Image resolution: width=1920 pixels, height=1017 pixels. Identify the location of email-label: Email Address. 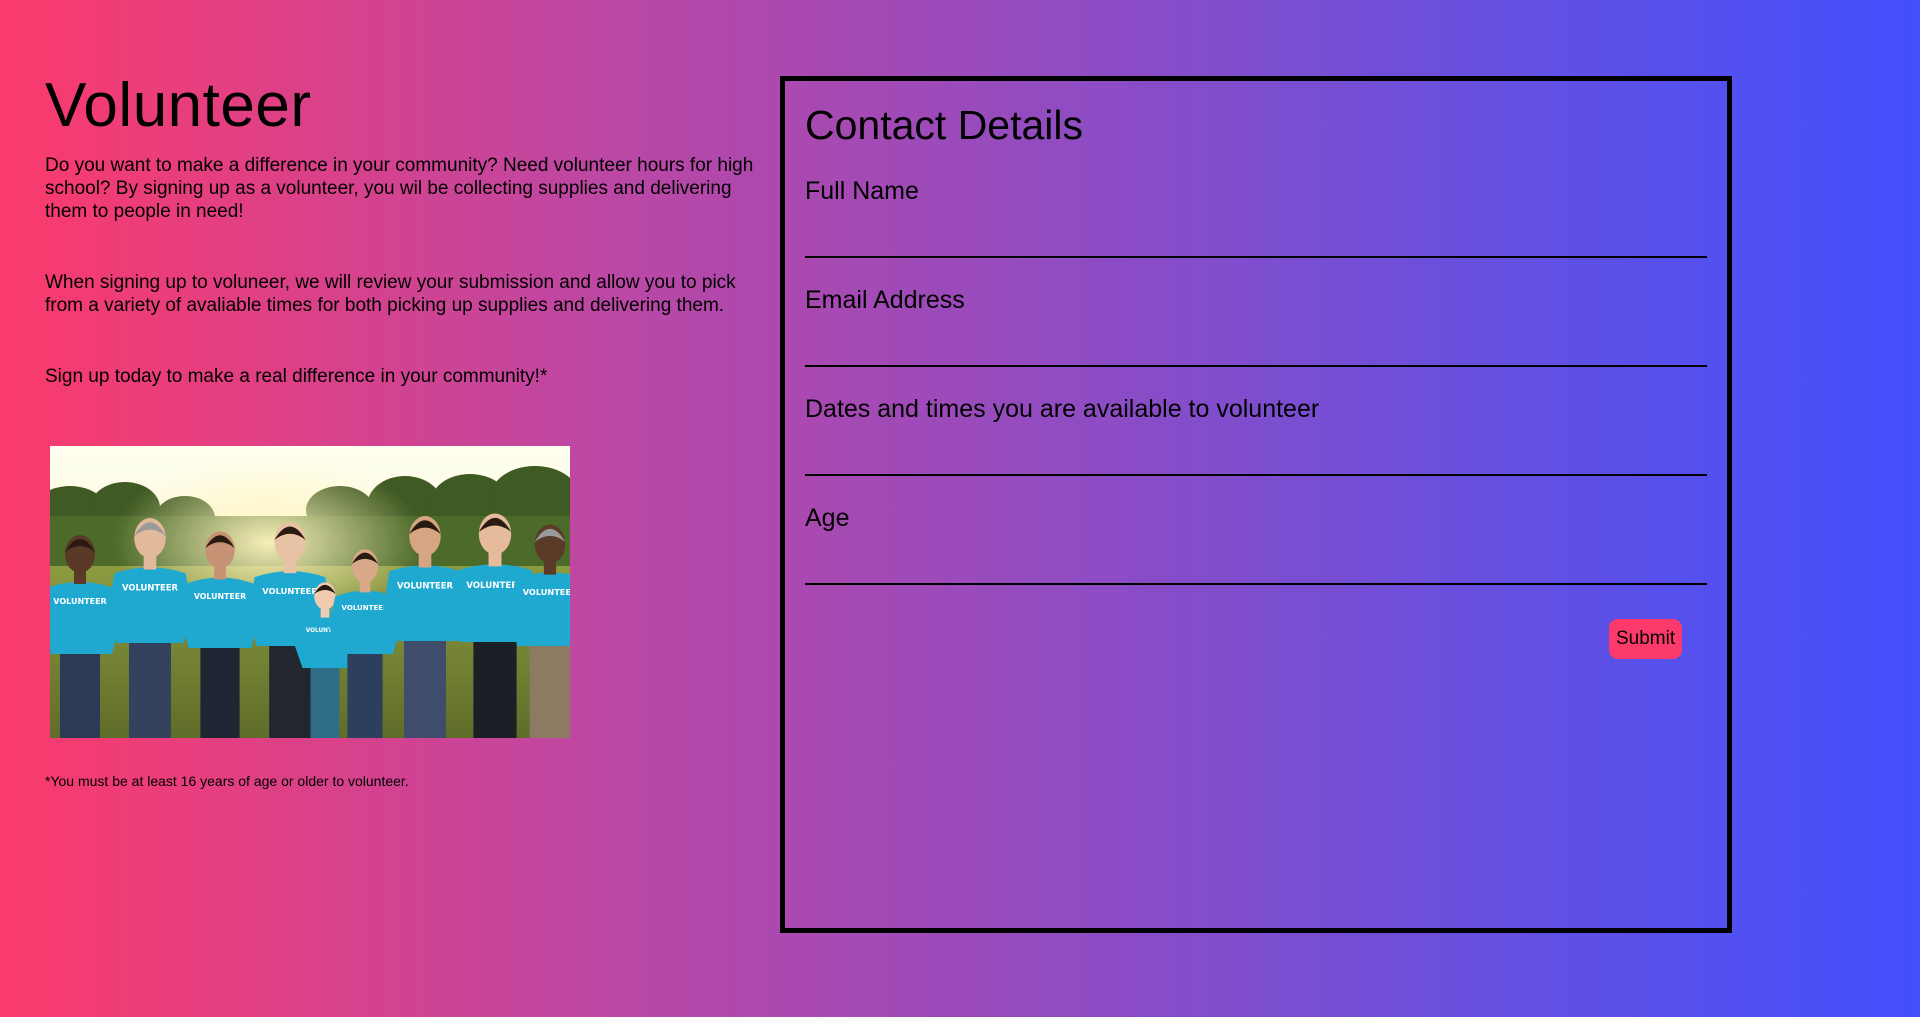
(885, 300).